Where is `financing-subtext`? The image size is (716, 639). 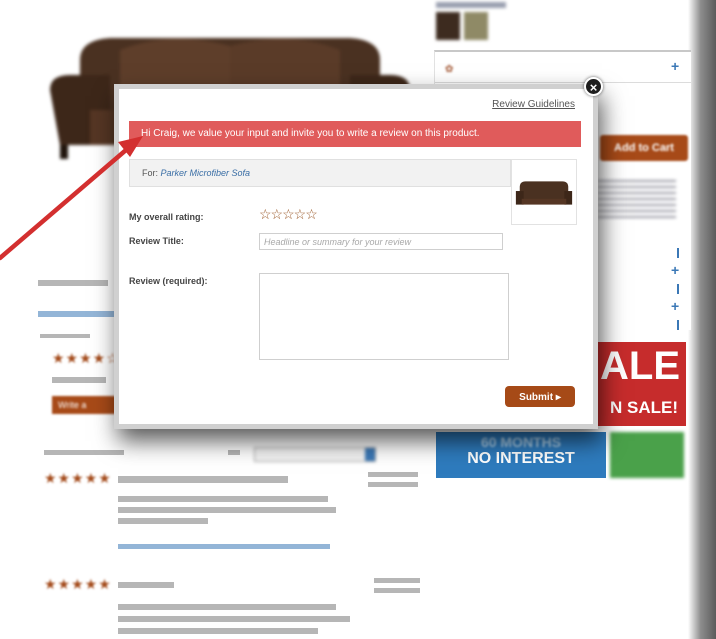
financing-subtext is located at coordinates (521, 471).